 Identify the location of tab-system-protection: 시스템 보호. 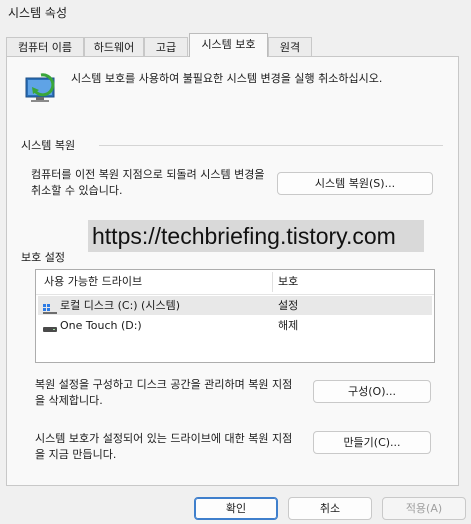
(228, 45).